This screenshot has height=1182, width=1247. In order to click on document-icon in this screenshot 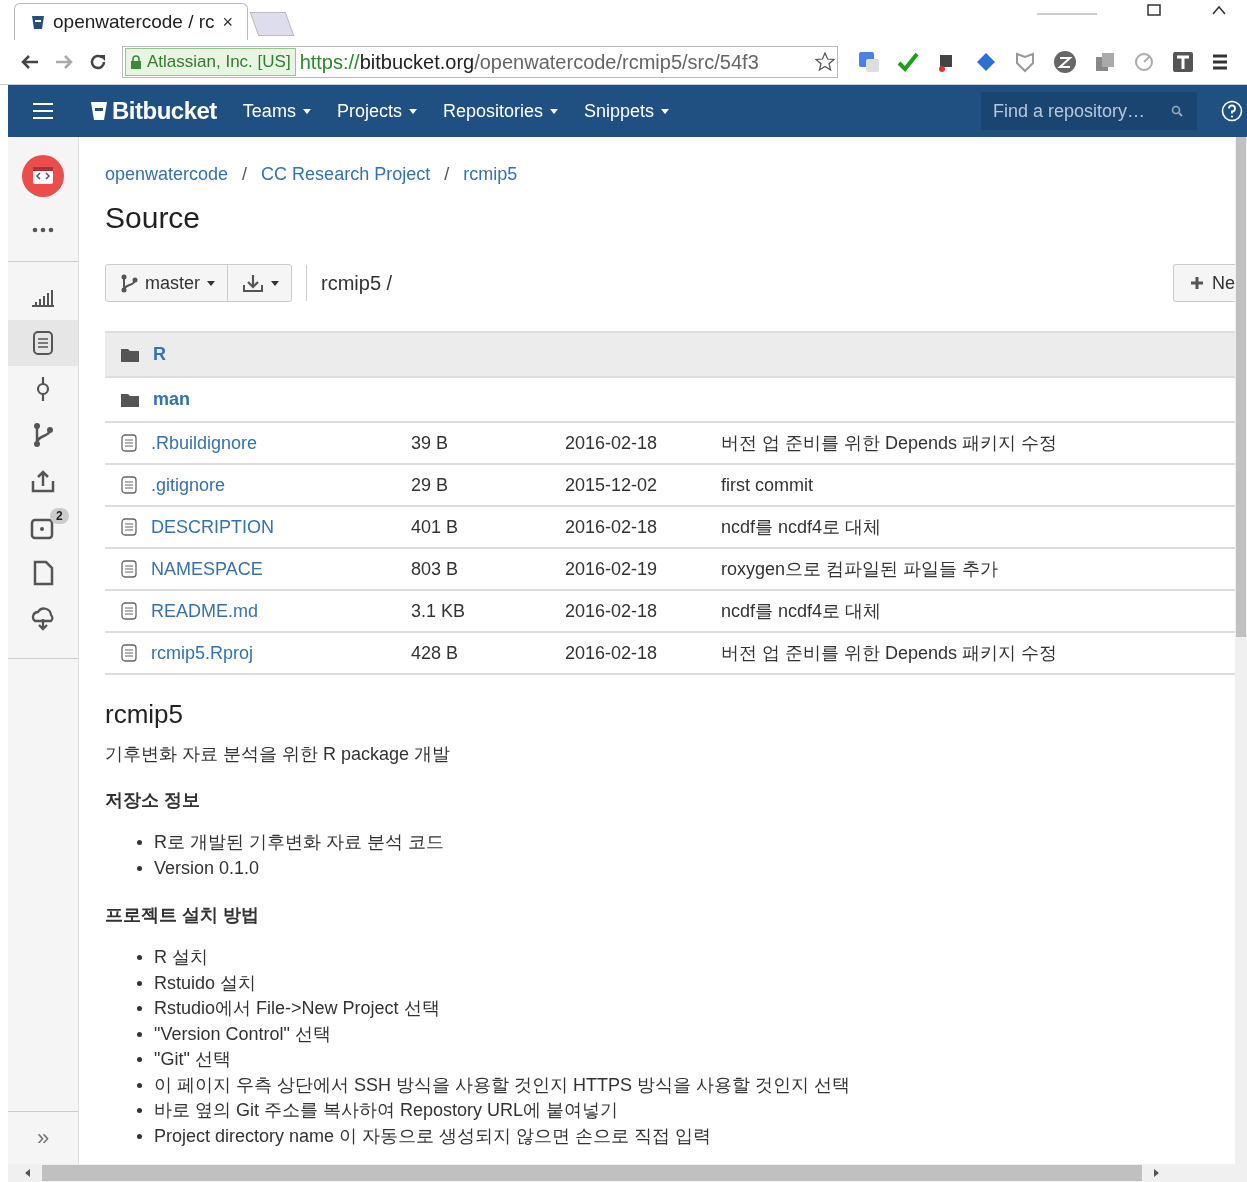, I will do `click(43, 343)`.